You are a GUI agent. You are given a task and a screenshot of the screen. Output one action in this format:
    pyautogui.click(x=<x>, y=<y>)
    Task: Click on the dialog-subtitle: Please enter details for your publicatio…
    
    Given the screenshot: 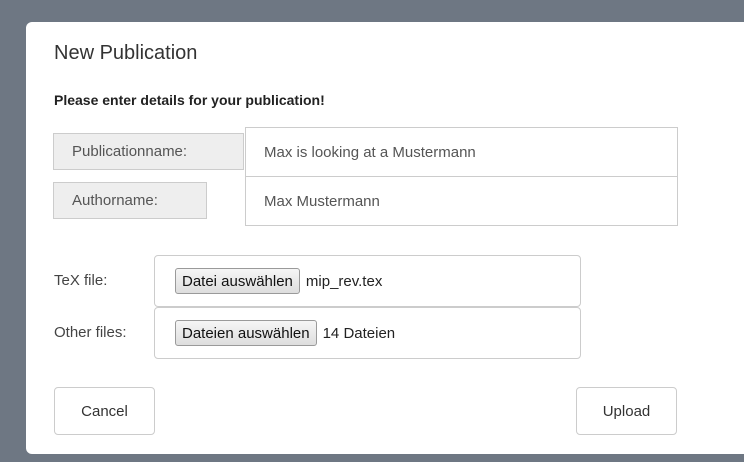 What is the action you would take?
    pyautogui.click(x=189, y=100)
    